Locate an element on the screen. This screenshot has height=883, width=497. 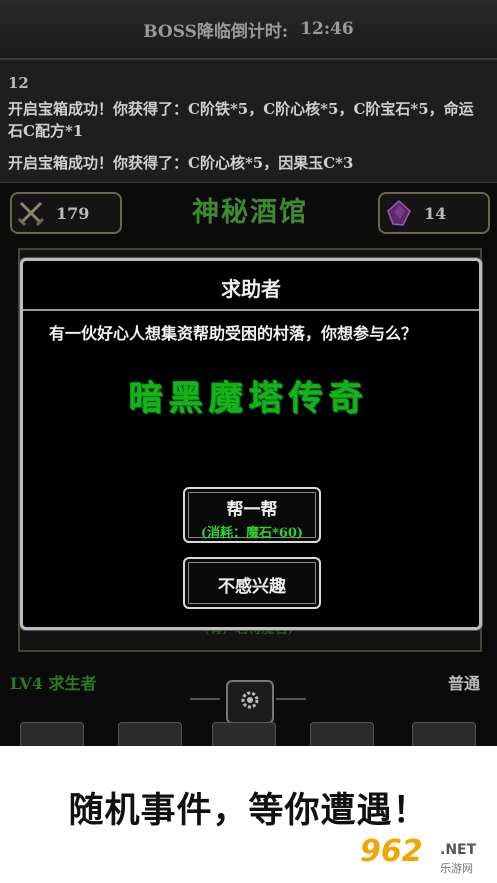
dialog-message: 有一伙好心人想集资帮助受困的村落，你想参与么？ is located at coordinates (233, 333).